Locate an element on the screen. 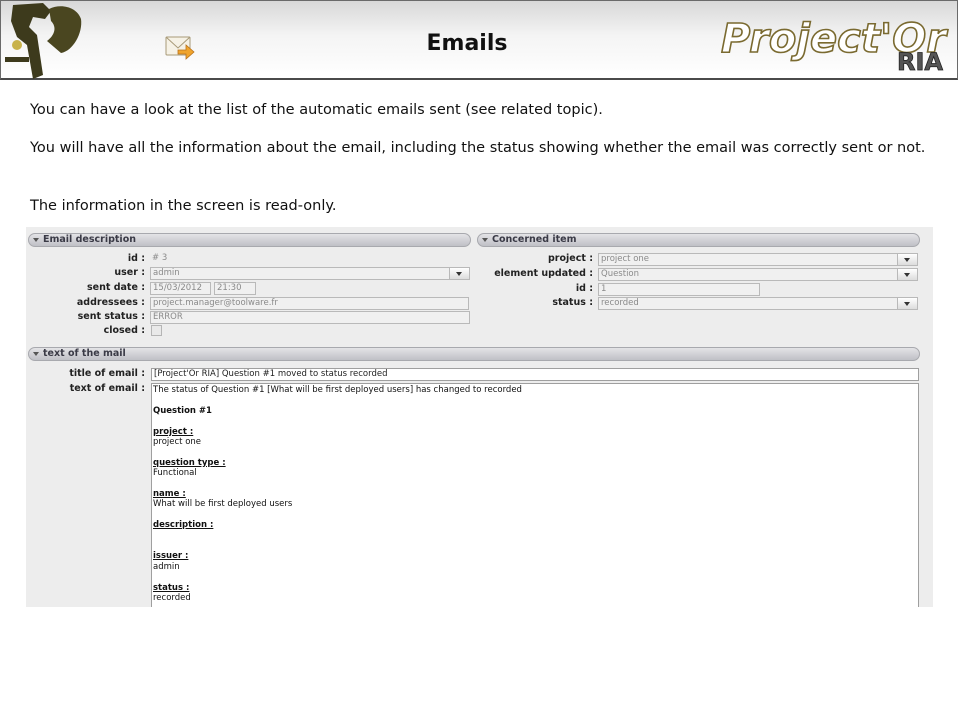 The image size is (960, 720). element-updated-select: Question is located at coordinates (758, 274).